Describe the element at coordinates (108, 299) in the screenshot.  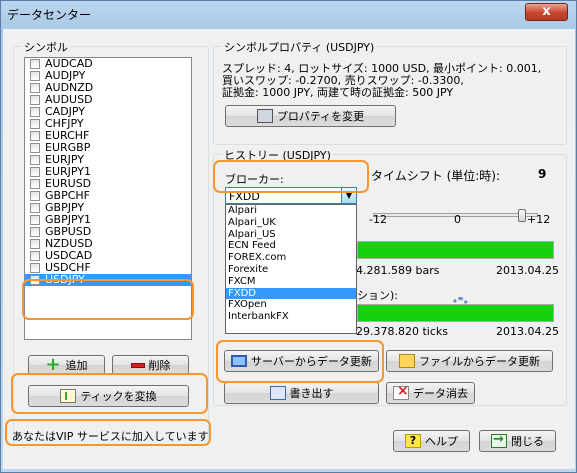
I see `highlight-usdjpy` at that location.